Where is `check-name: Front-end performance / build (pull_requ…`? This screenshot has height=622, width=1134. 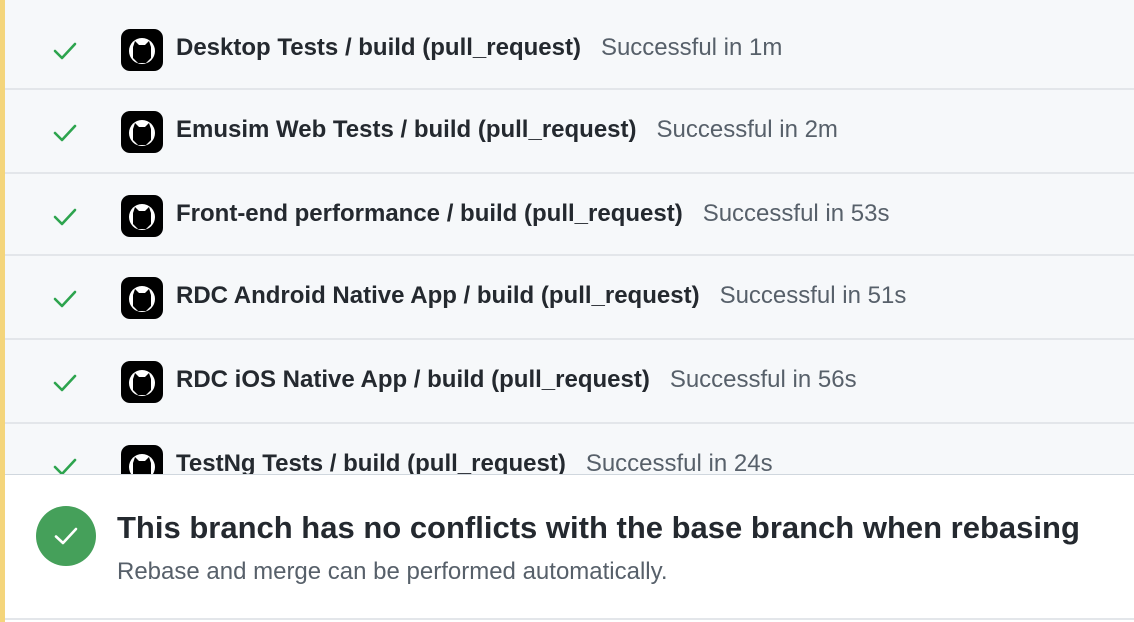
check-name: Front-end performance / build (pull_requ… is located at coordinates (429, 213).